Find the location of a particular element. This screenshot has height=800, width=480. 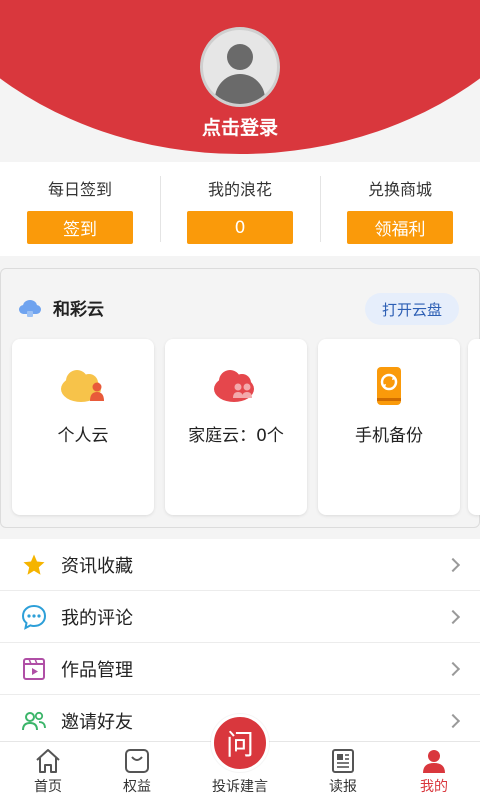

menu-item-works: 作品管理 is located at coordinates (240, 669).